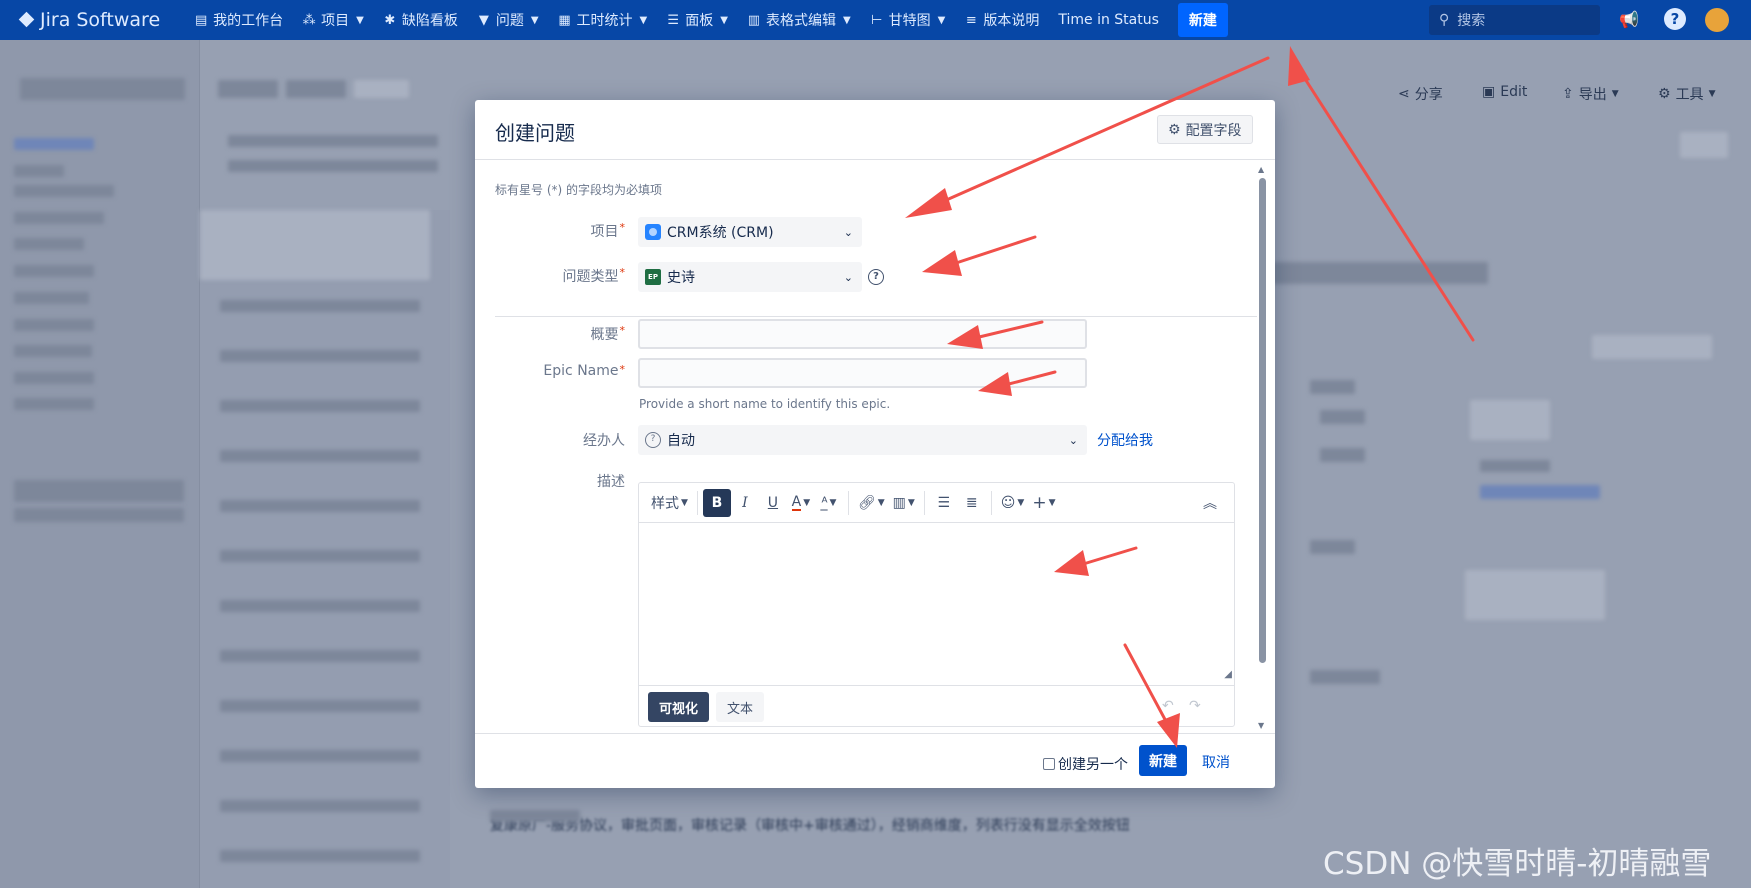 The image size is (1751, 888). I want to click on numbered-list-icon: ≣, so click(971, 502).